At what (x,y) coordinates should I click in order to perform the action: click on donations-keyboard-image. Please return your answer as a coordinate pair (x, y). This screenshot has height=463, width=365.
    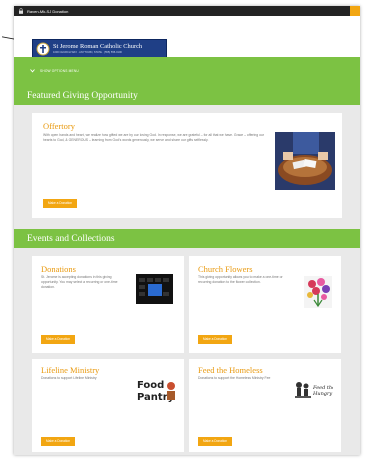
    Looking at the image, I should click on (154, 289).